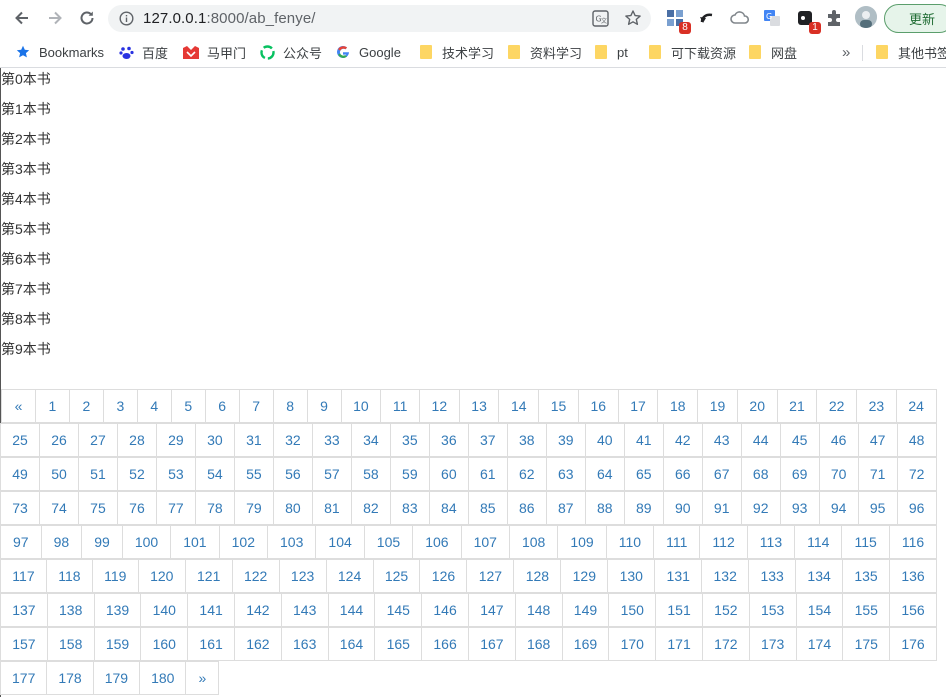 The height and width of the screenshot is (697, 946). What do you see at coordinates (558, 406) in the screenshot?
I see `page-link: 15` at bounding box center [558, 406].